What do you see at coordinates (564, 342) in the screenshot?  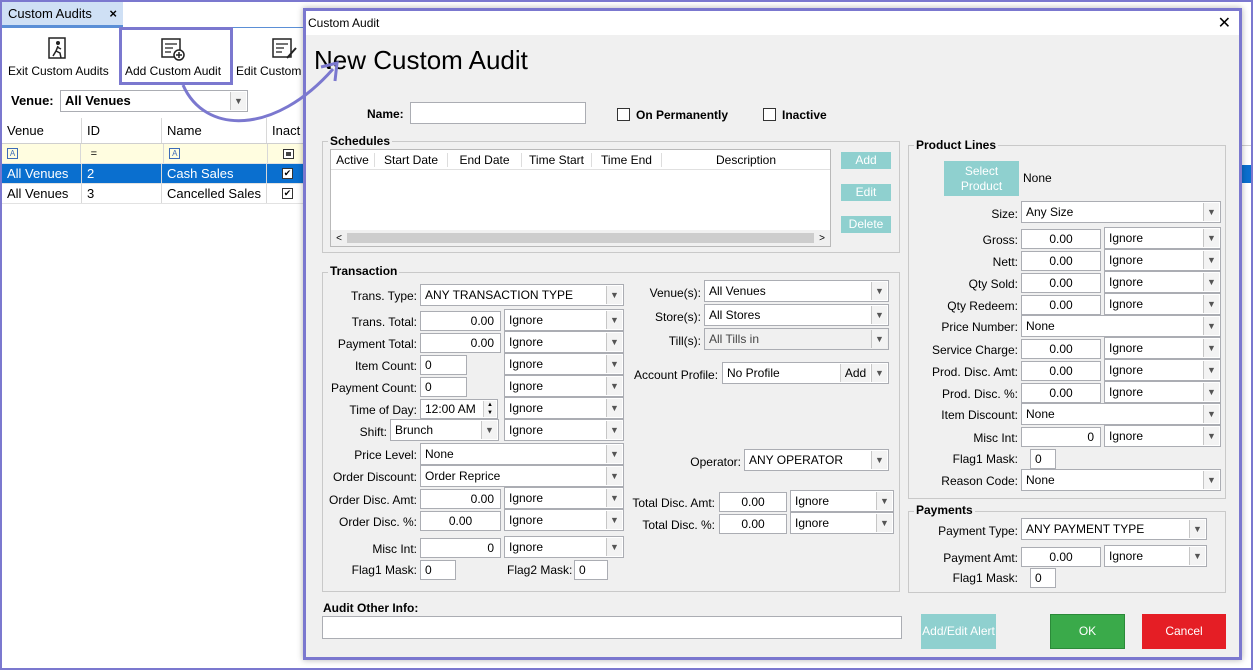 I see `payment-total-op-select: Ignore ▼` at bounding box center [564, 342].